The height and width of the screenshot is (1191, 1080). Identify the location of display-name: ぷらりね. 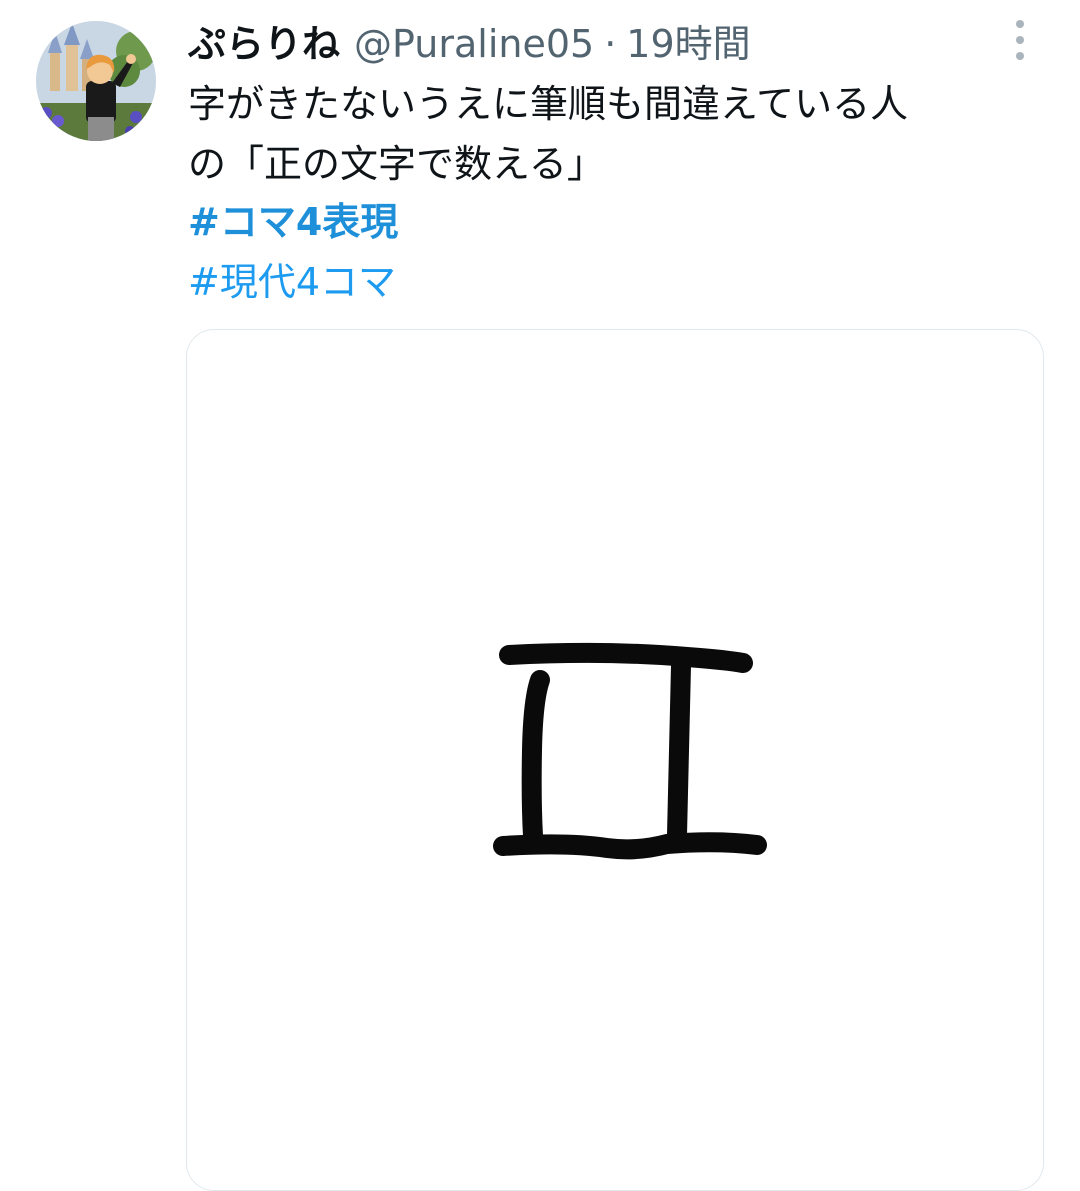
(264, 44).